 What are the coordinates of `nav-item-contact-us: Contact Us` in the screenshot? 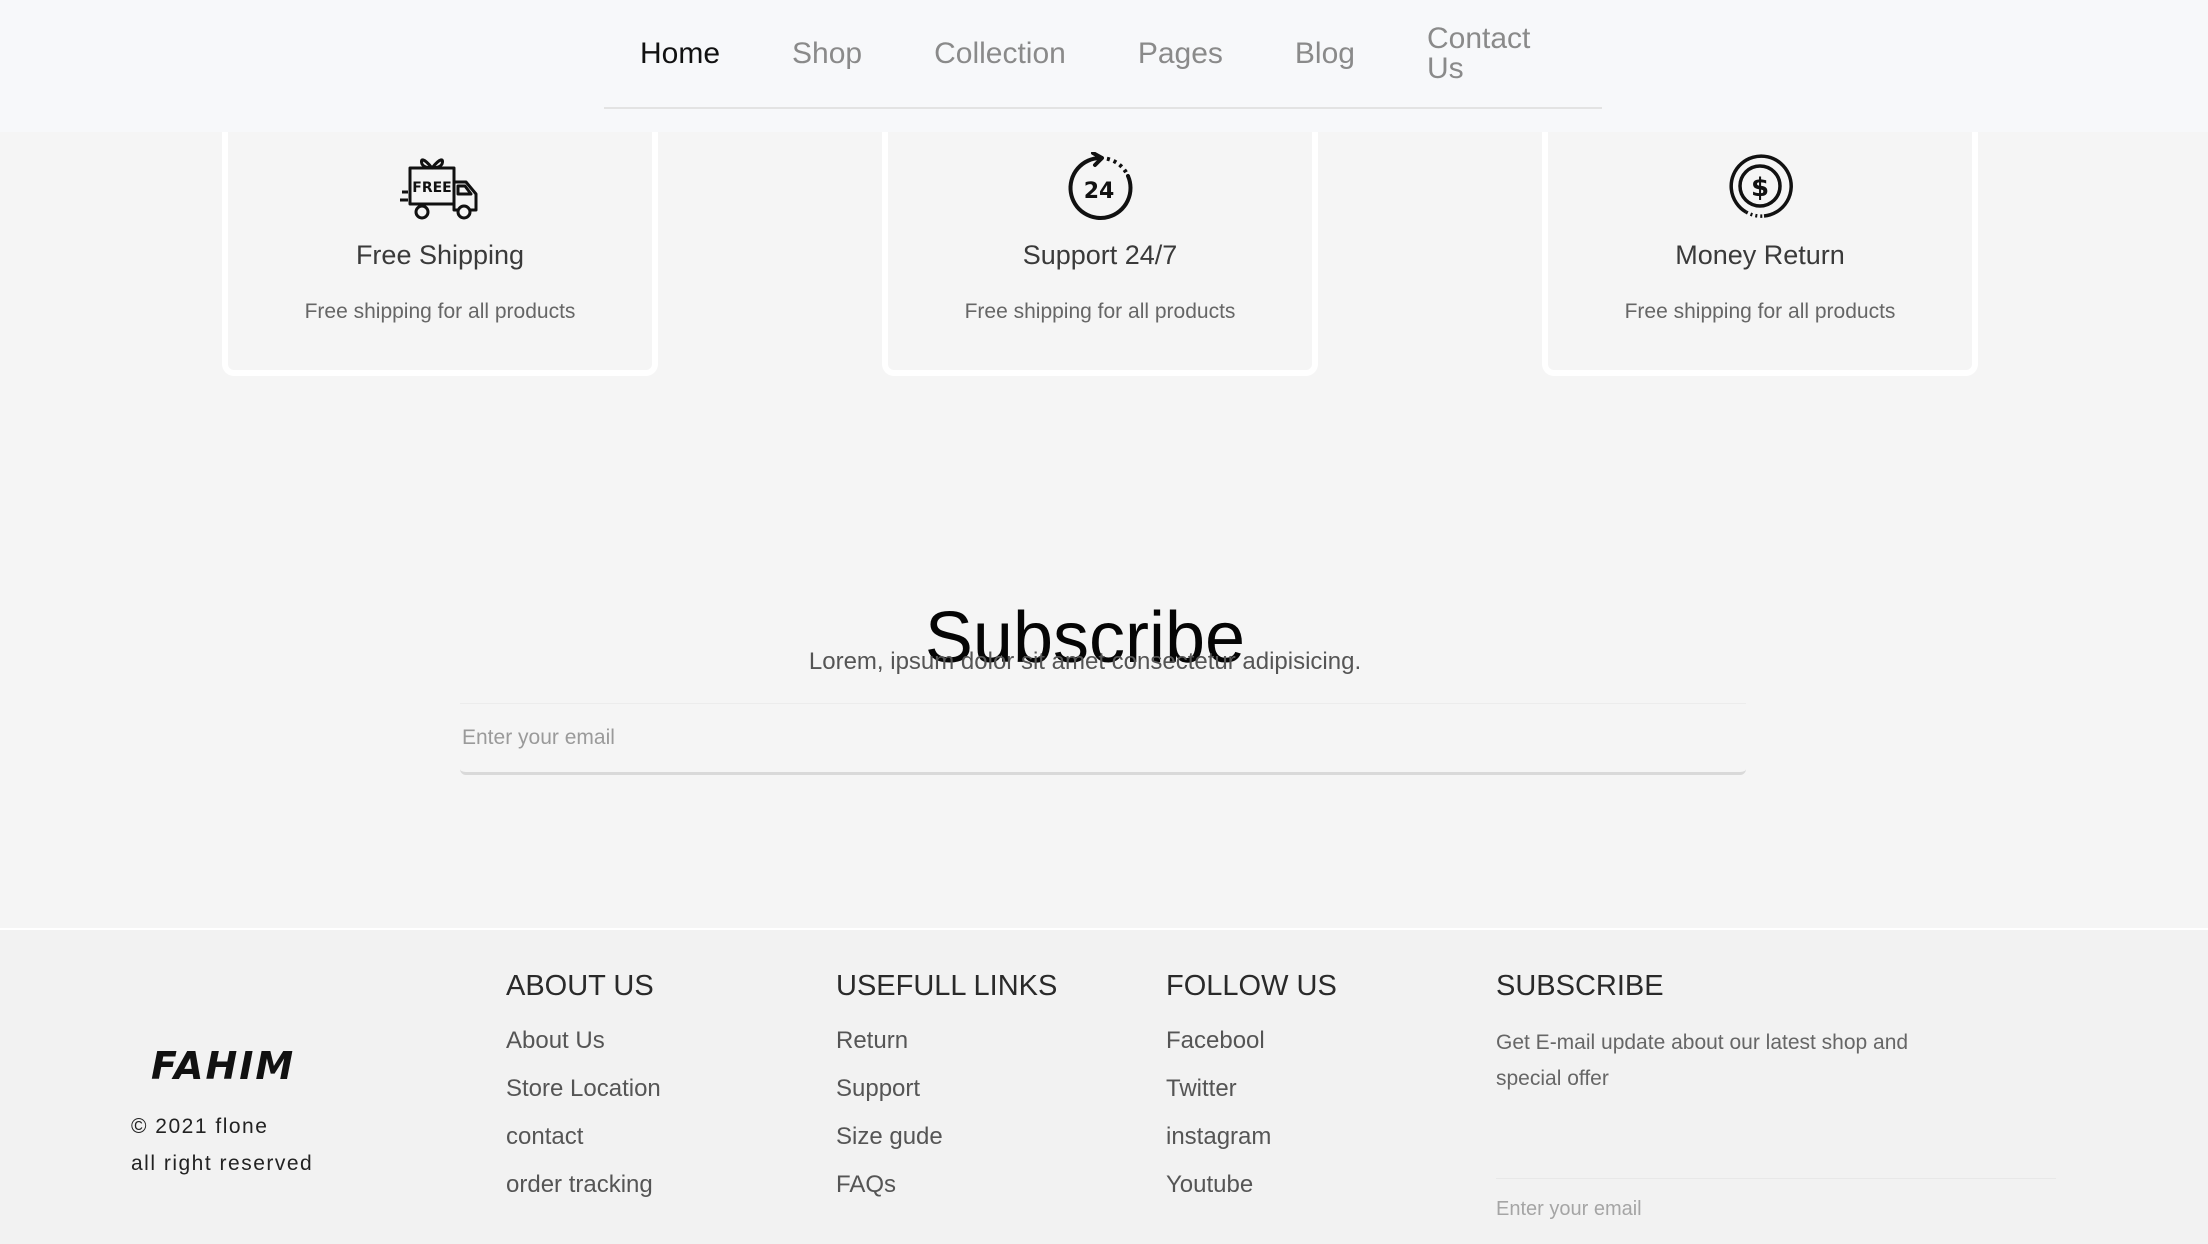 It's located at (1496, 53).